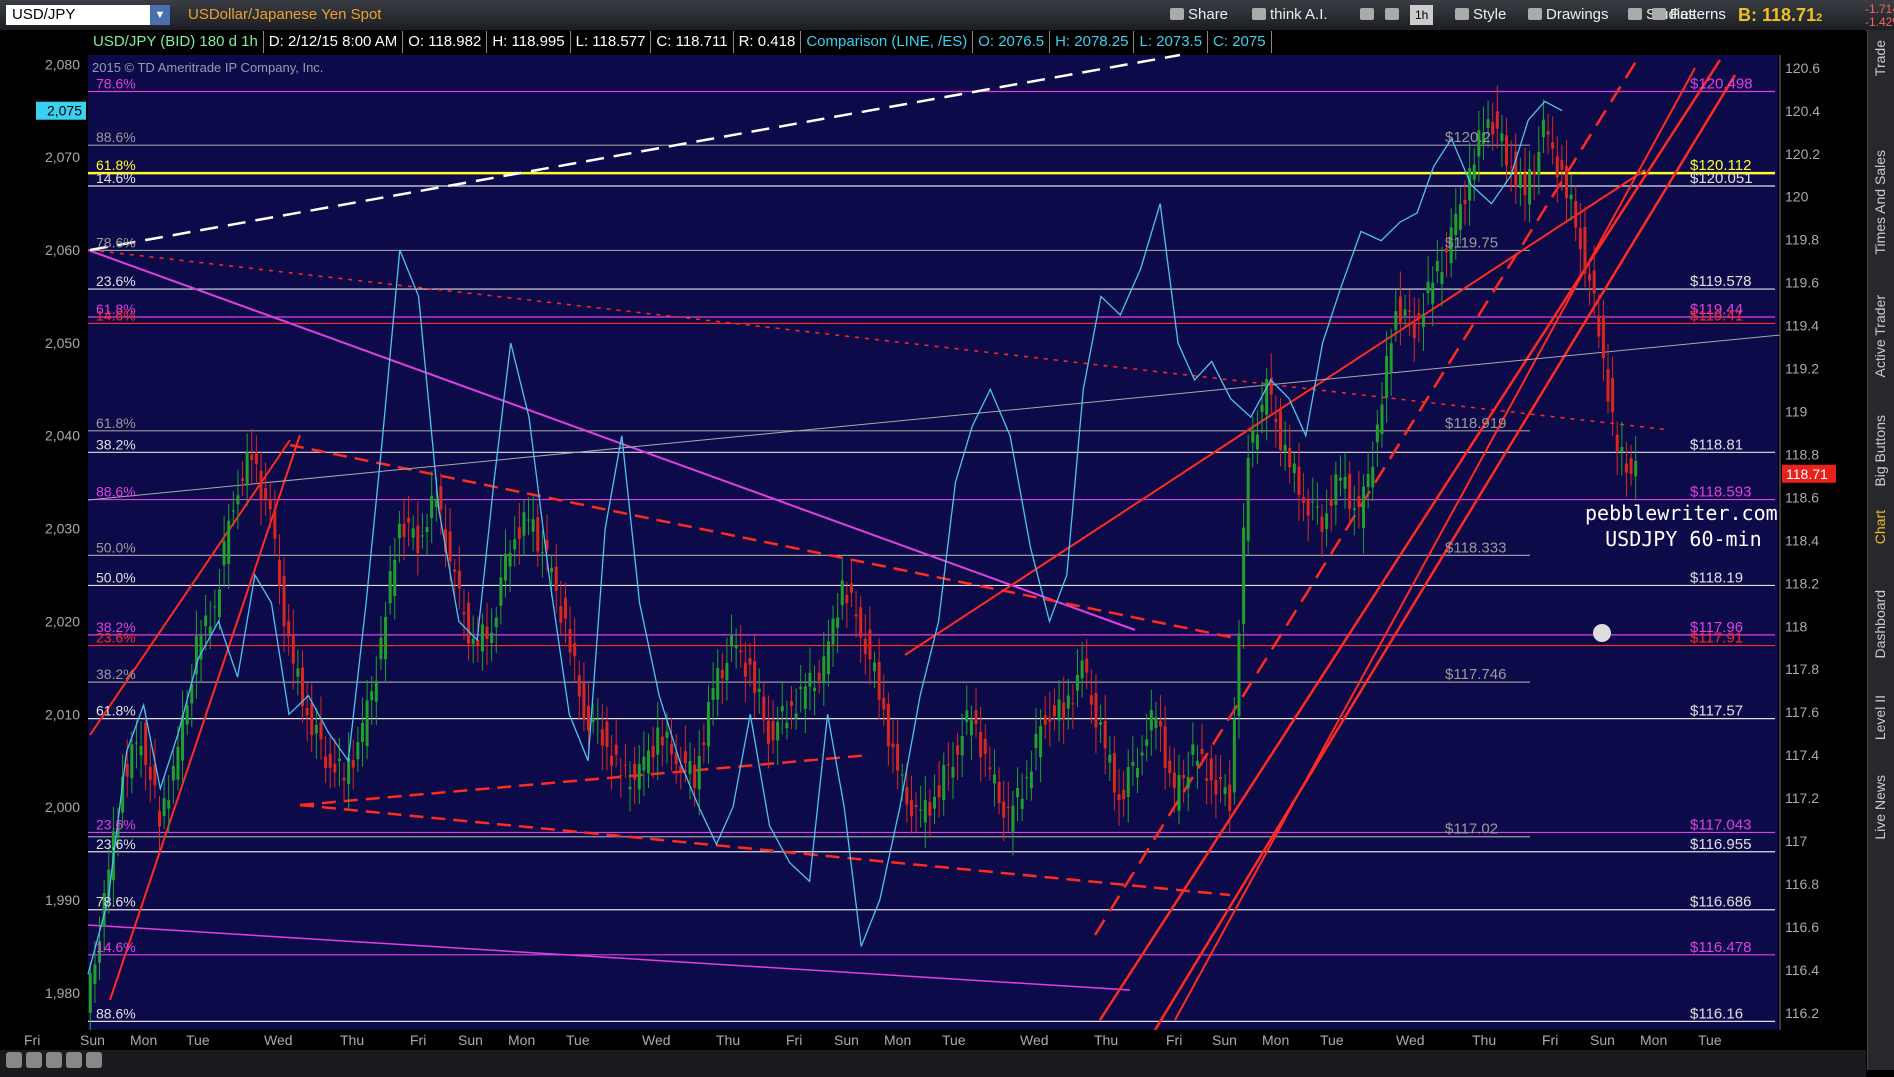 Image resolution: width=1894 pixels, height=1077 pixels. What do you see at coordinates (64, 111) in the screenshot?
I see `current-es-tag: 2,075` at bounding box center [64, 111].